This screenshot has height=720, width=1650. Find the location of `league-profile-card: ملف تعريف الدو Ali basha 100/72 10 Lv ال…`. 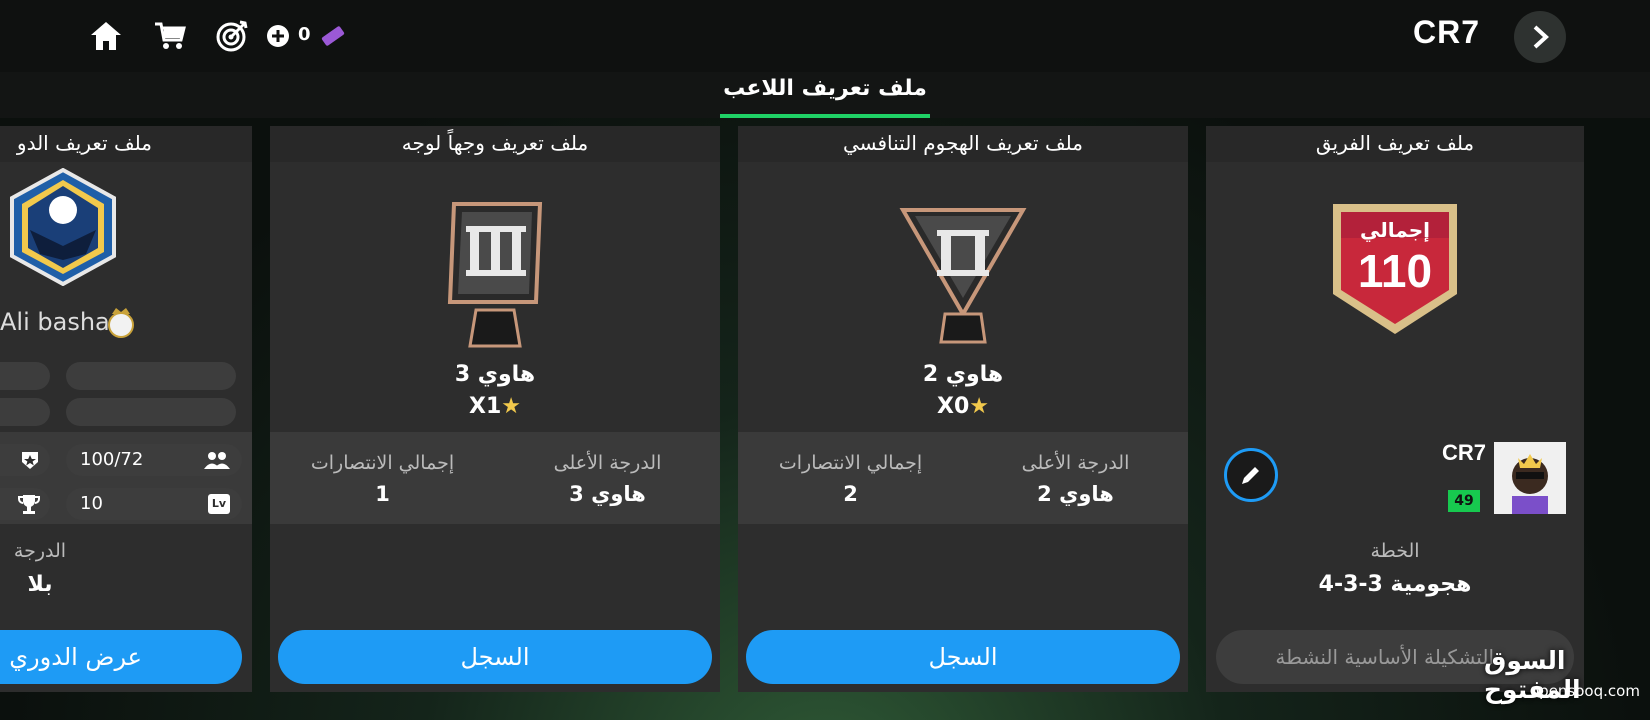

league-profile-card: ملف تعريف الدو Ali basha 100/72 10 Lv ال… is located at coordinates (126, 409).